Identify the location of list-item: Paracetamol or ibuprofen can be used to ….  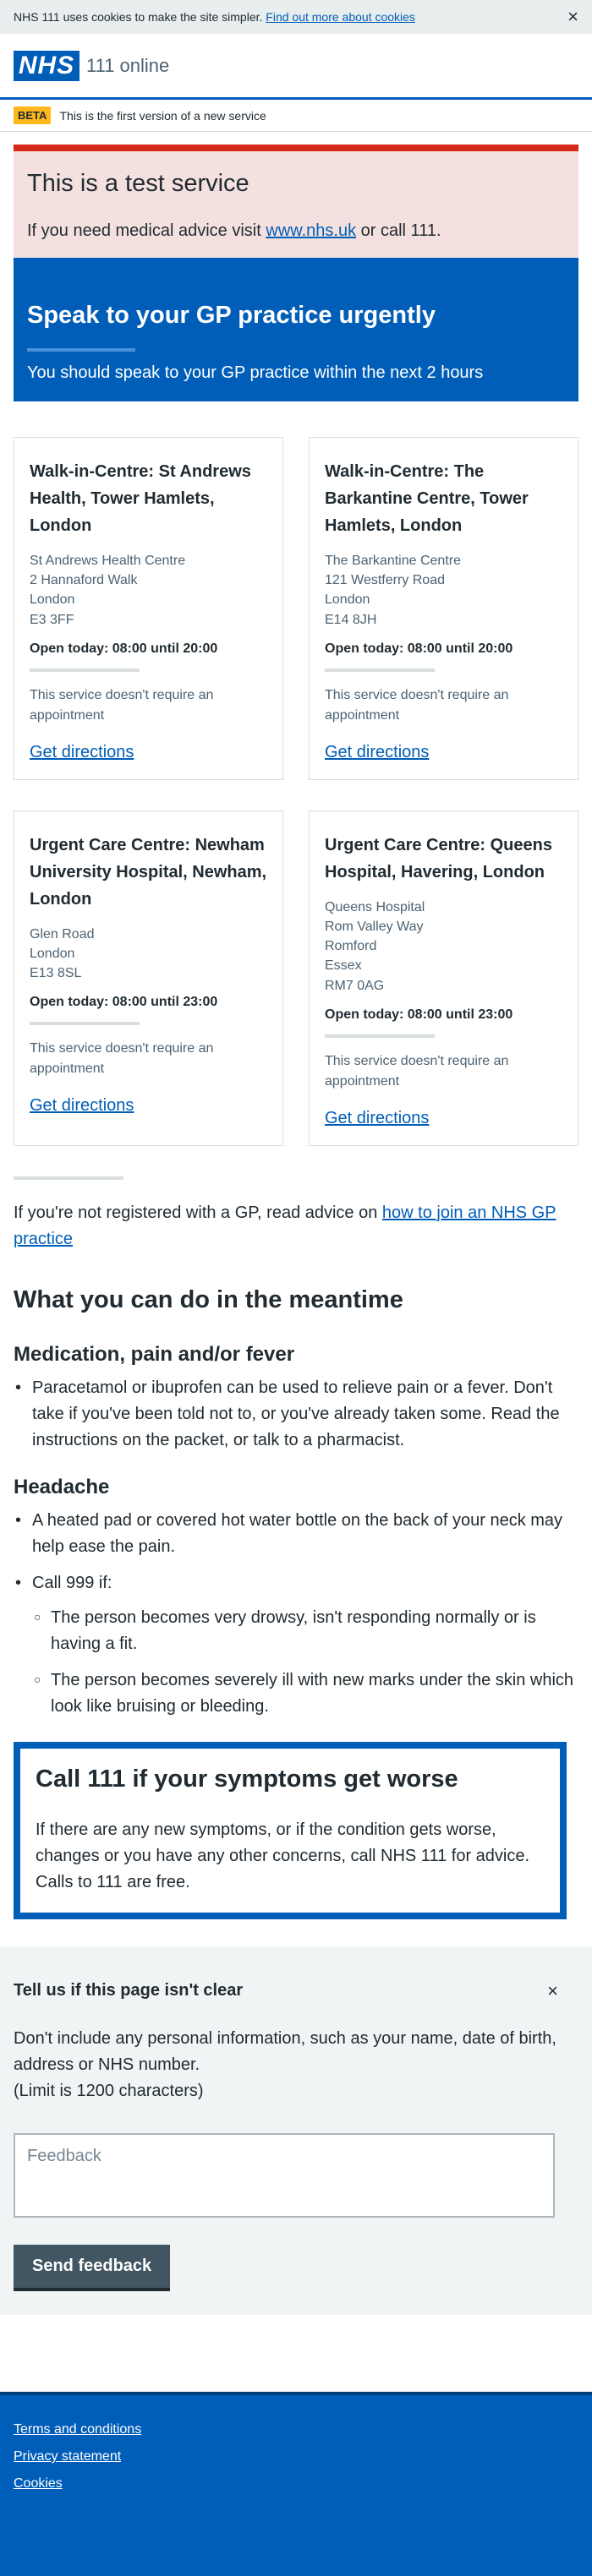
(296, 1414).